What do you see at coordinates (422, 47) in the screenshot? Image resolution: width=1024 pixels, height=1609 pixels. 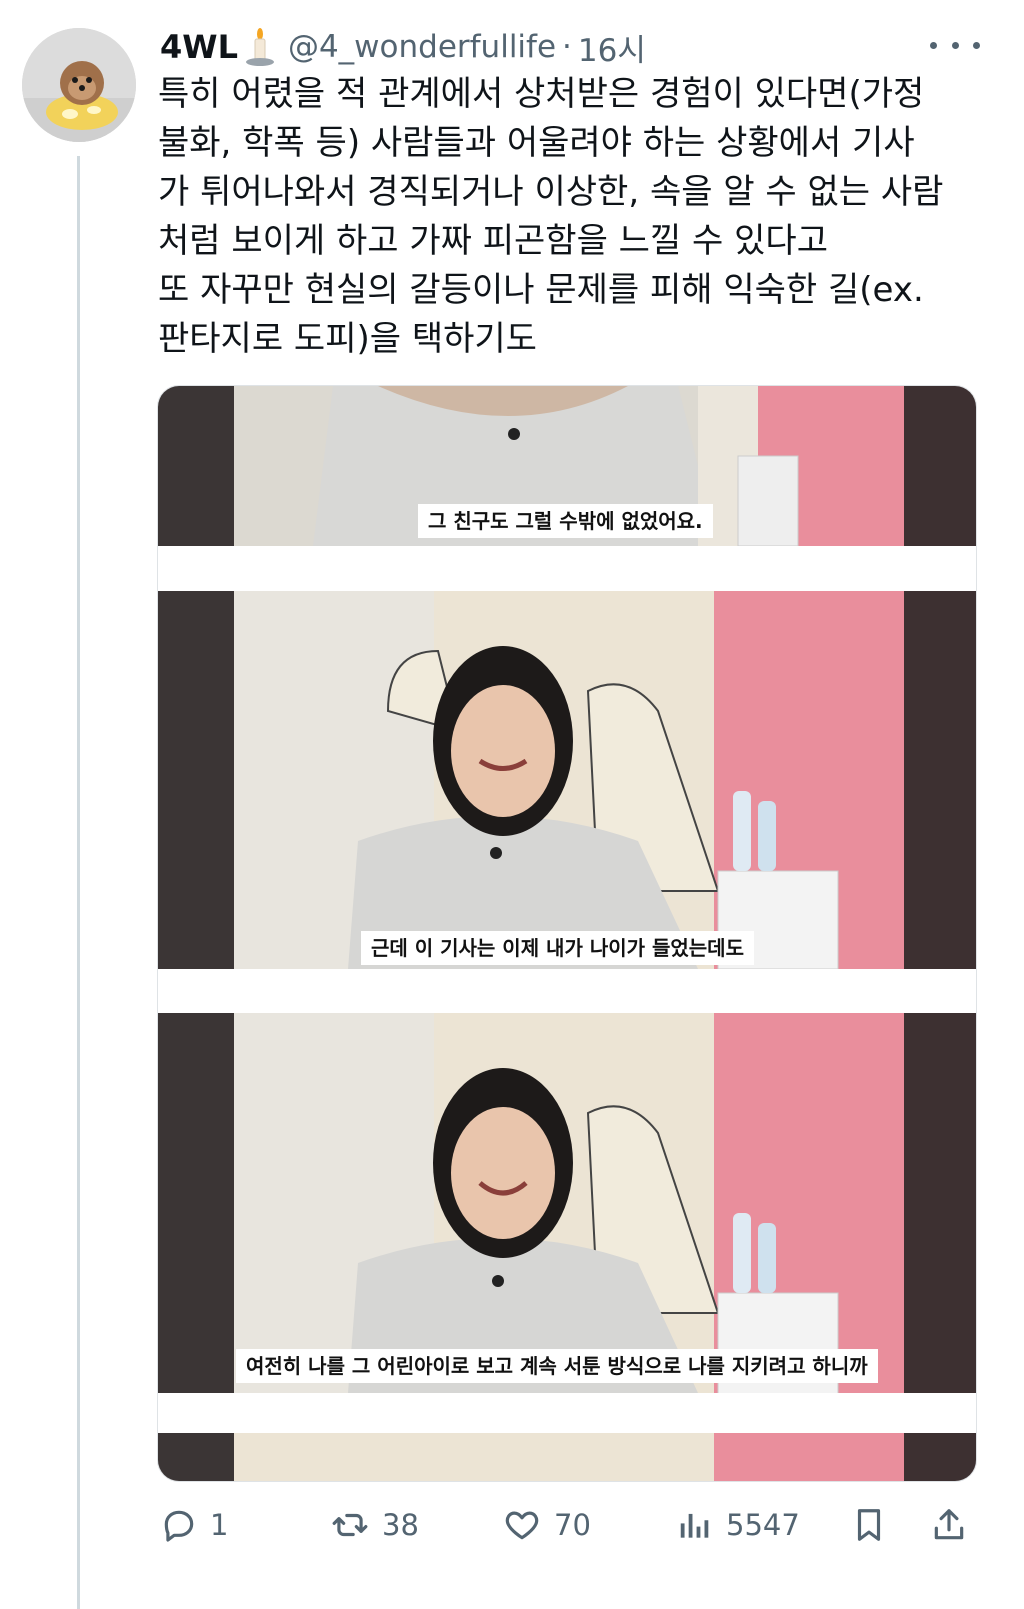 I see `author-handle: @4_wonderfullife` at bounding box center [422, 47].